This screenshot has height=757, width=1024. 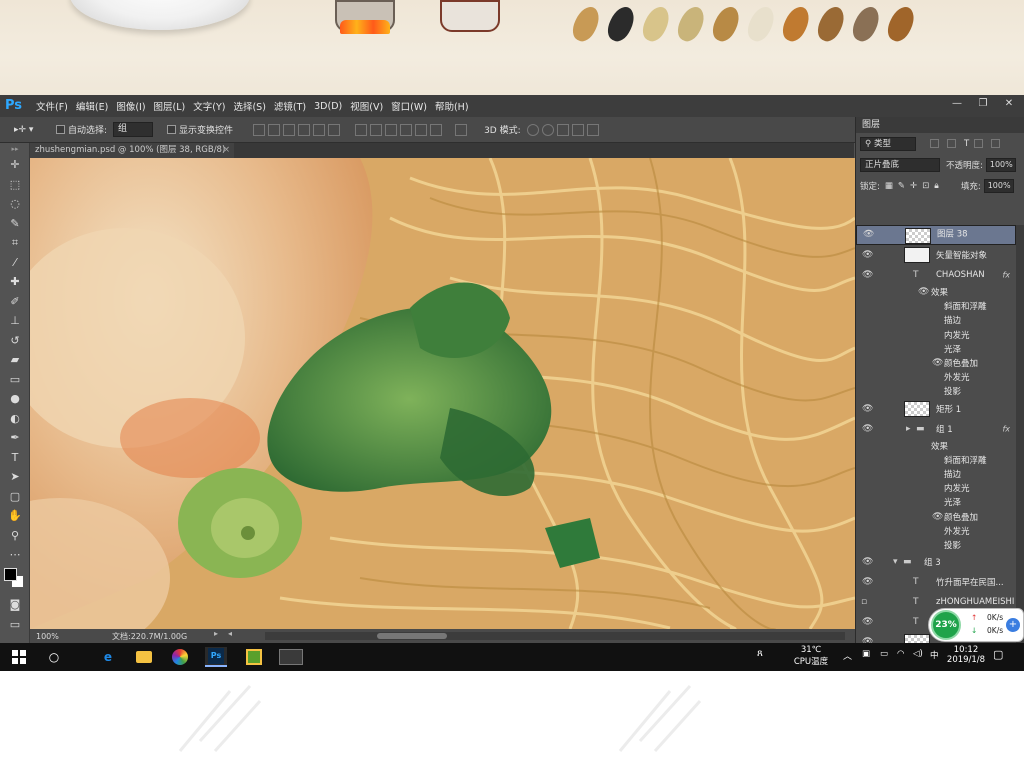 I want to click on expand-plus-button: +, so click(x=1013, y=625).